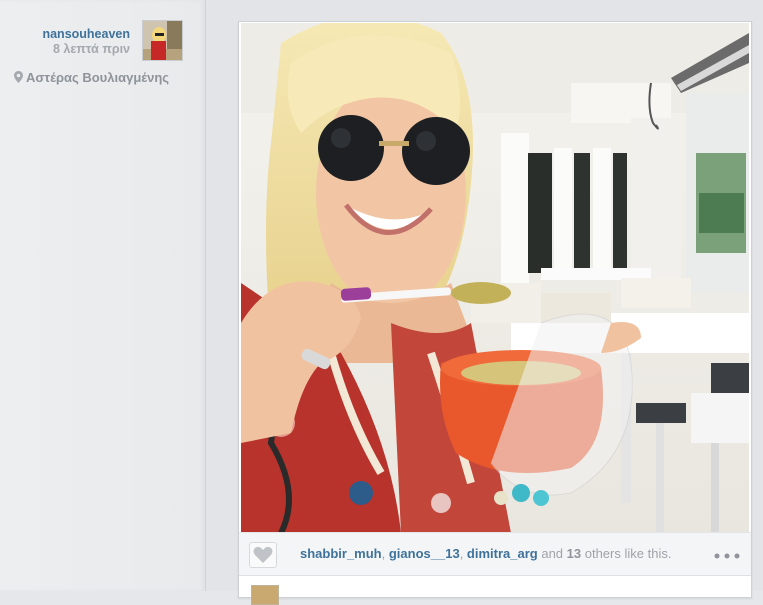 The width and height of the screenshot is (763, 605). Describe the element at coordinates (424, 553) in the screenshot. I see `liker-link: gianos__13` at that location.